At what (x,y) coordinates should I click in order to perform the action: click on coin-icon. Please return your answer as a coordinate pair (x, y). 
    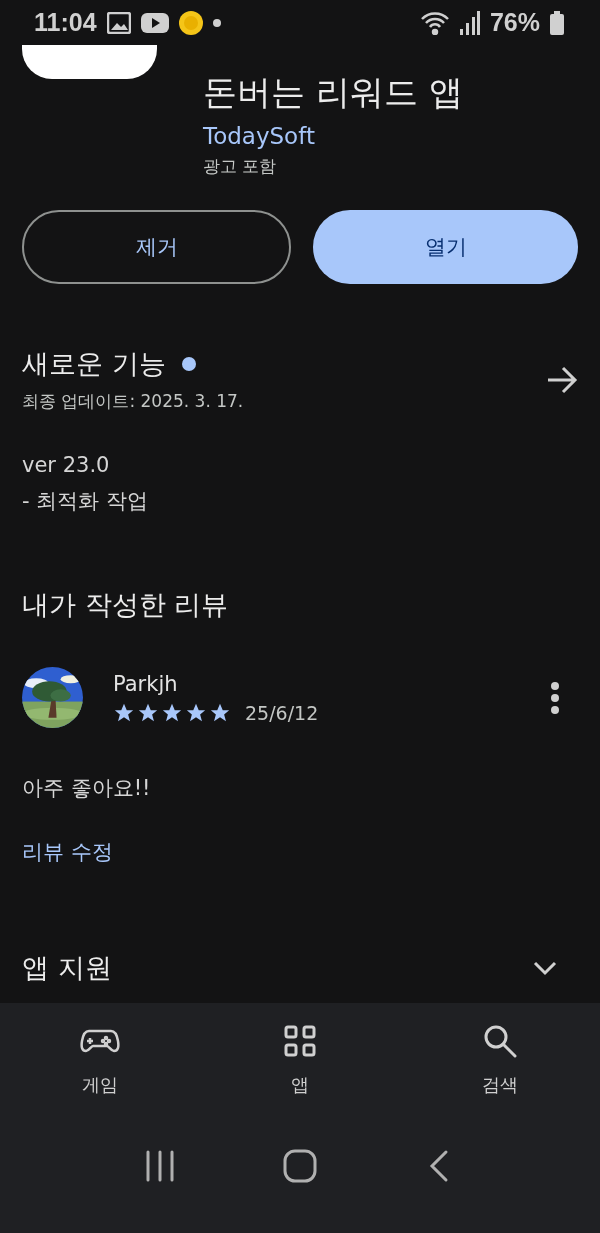
    Looking at the image, I should click on (190, 22).